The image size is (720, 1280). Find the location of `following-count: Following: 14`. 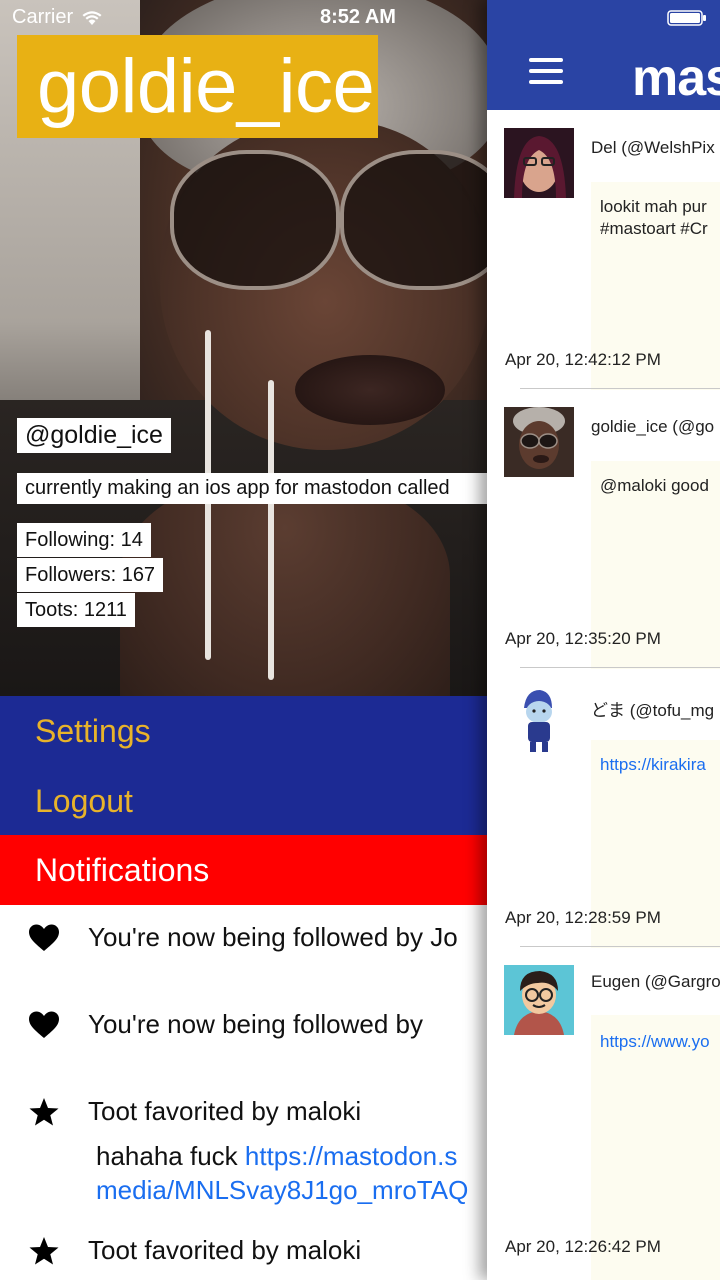

following-count: Following: 14 is located at coordinates (84, 540).